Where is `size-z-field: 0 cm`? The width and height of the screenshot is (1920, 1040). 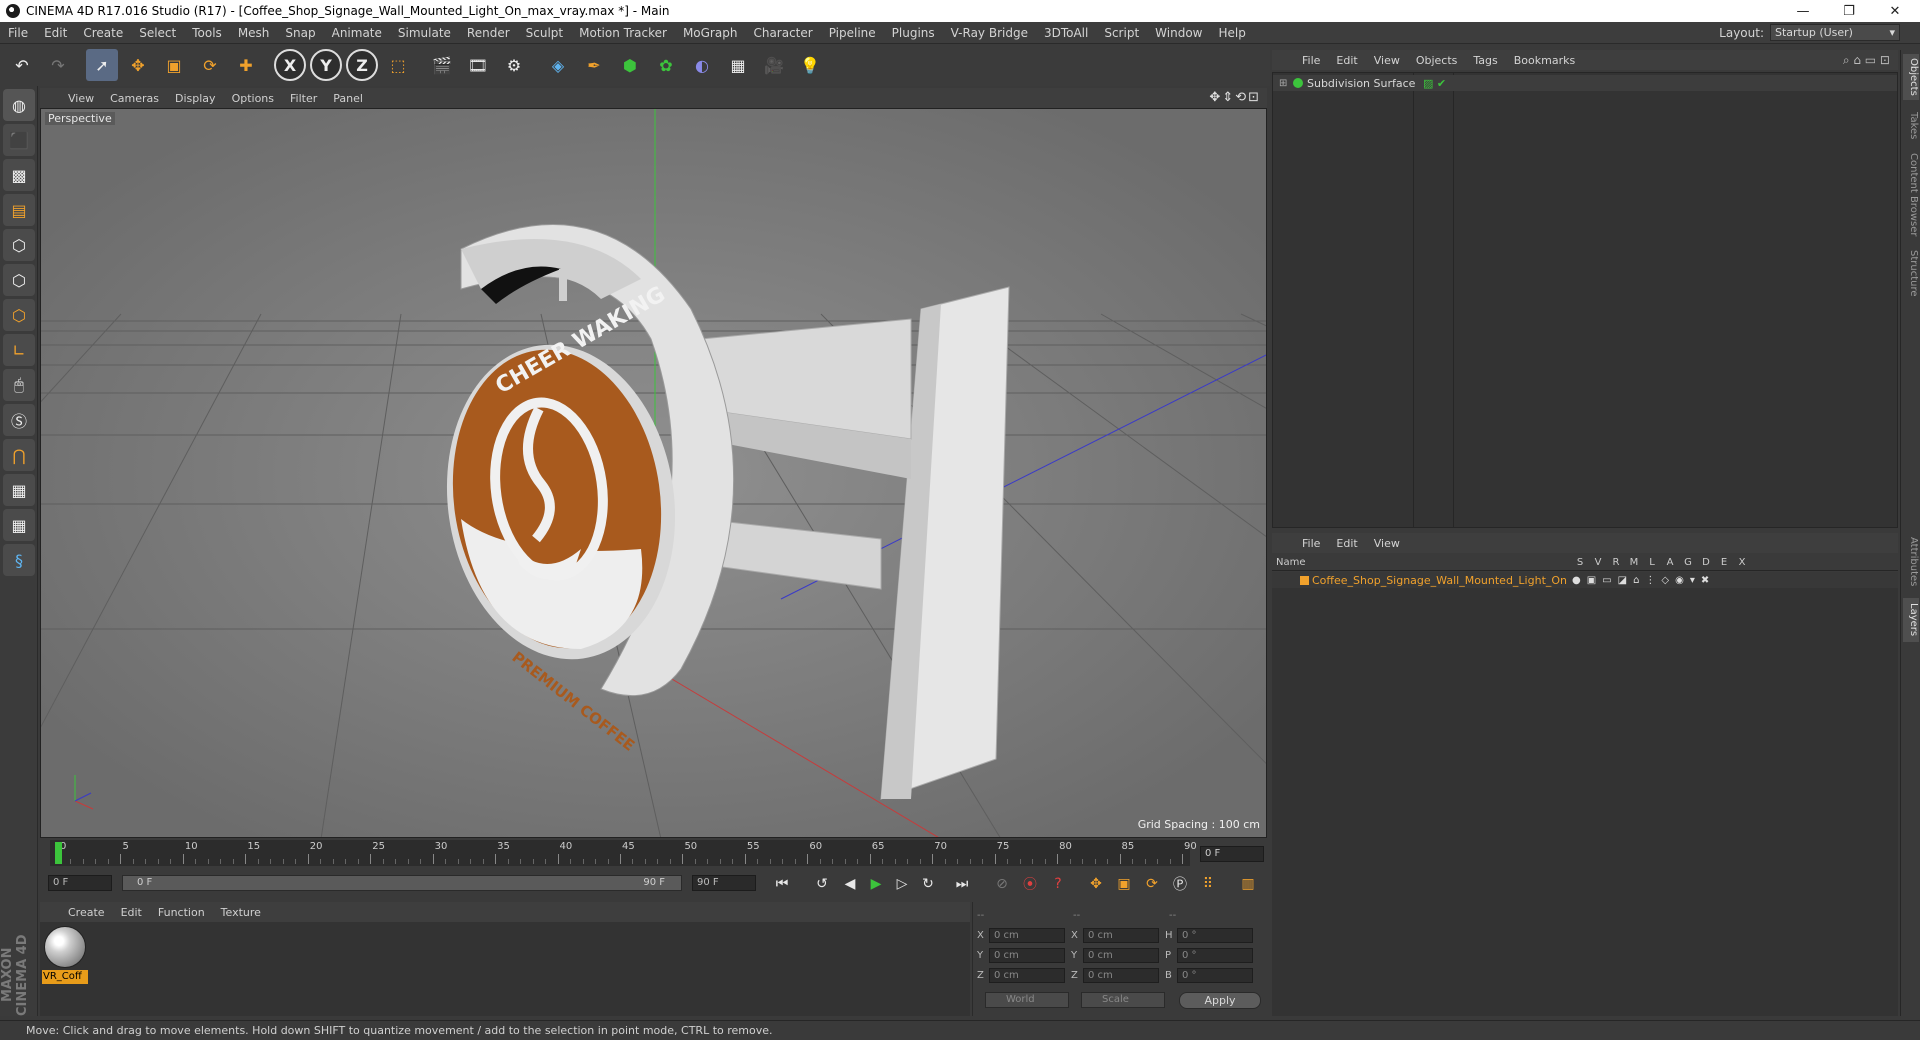
size-z-field: 0 cm is located at coordinates (1121, 975).